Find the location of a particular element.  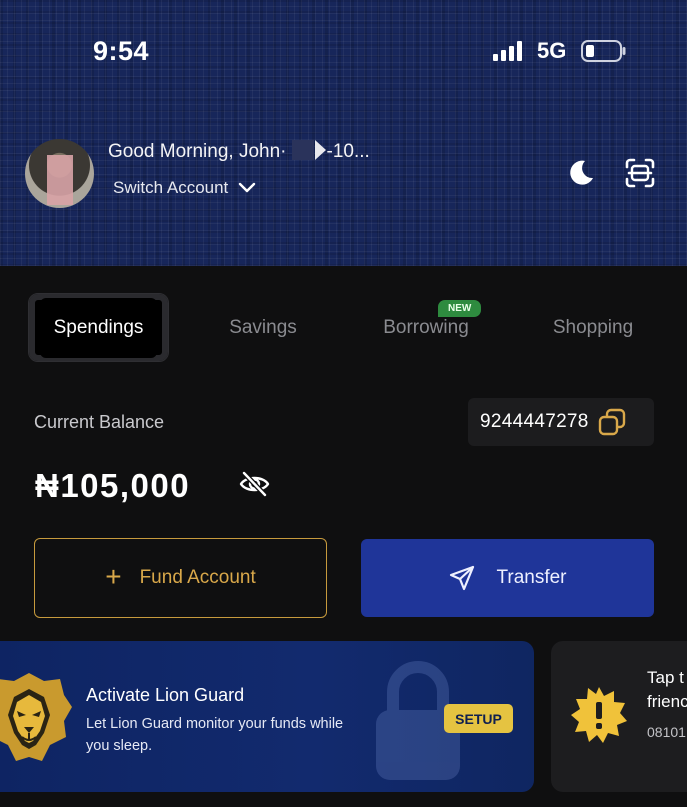

new-badge: NEW is located at coordinates (460, 308).